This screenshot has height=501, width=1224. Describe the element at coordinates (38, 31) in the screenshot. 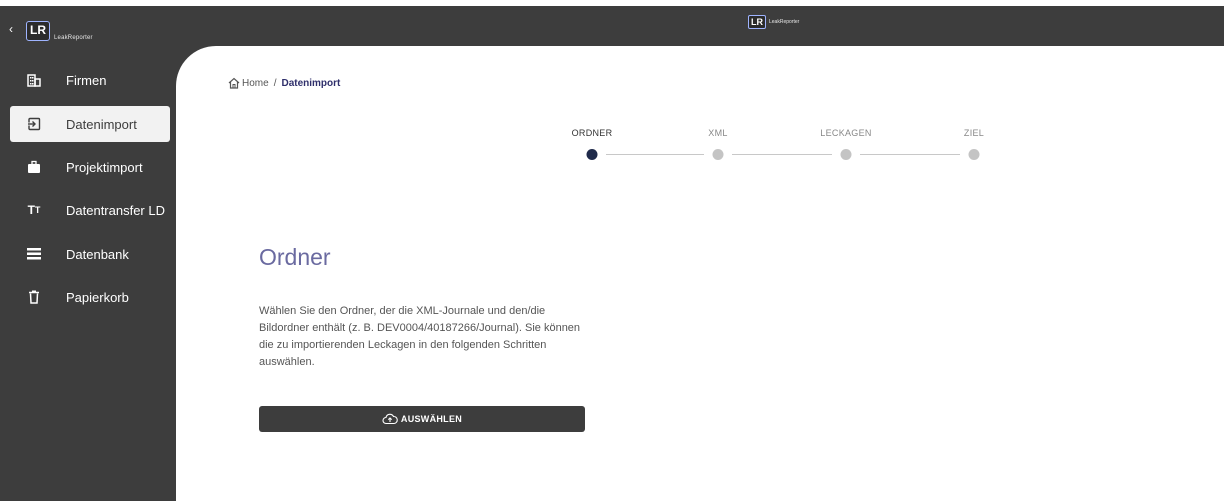

I see `app-logo: LR` at that location.